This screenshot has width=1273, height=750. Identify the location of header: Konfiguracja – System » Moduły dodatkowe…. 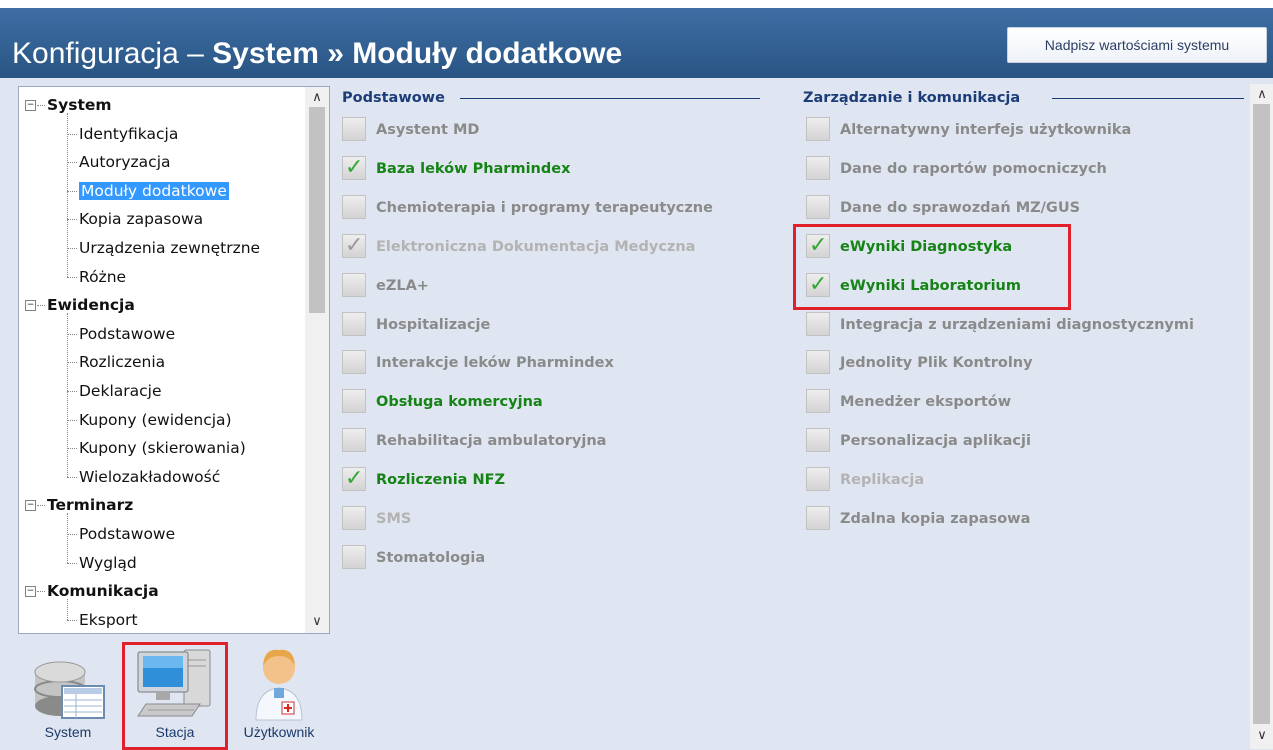
(636, 39).